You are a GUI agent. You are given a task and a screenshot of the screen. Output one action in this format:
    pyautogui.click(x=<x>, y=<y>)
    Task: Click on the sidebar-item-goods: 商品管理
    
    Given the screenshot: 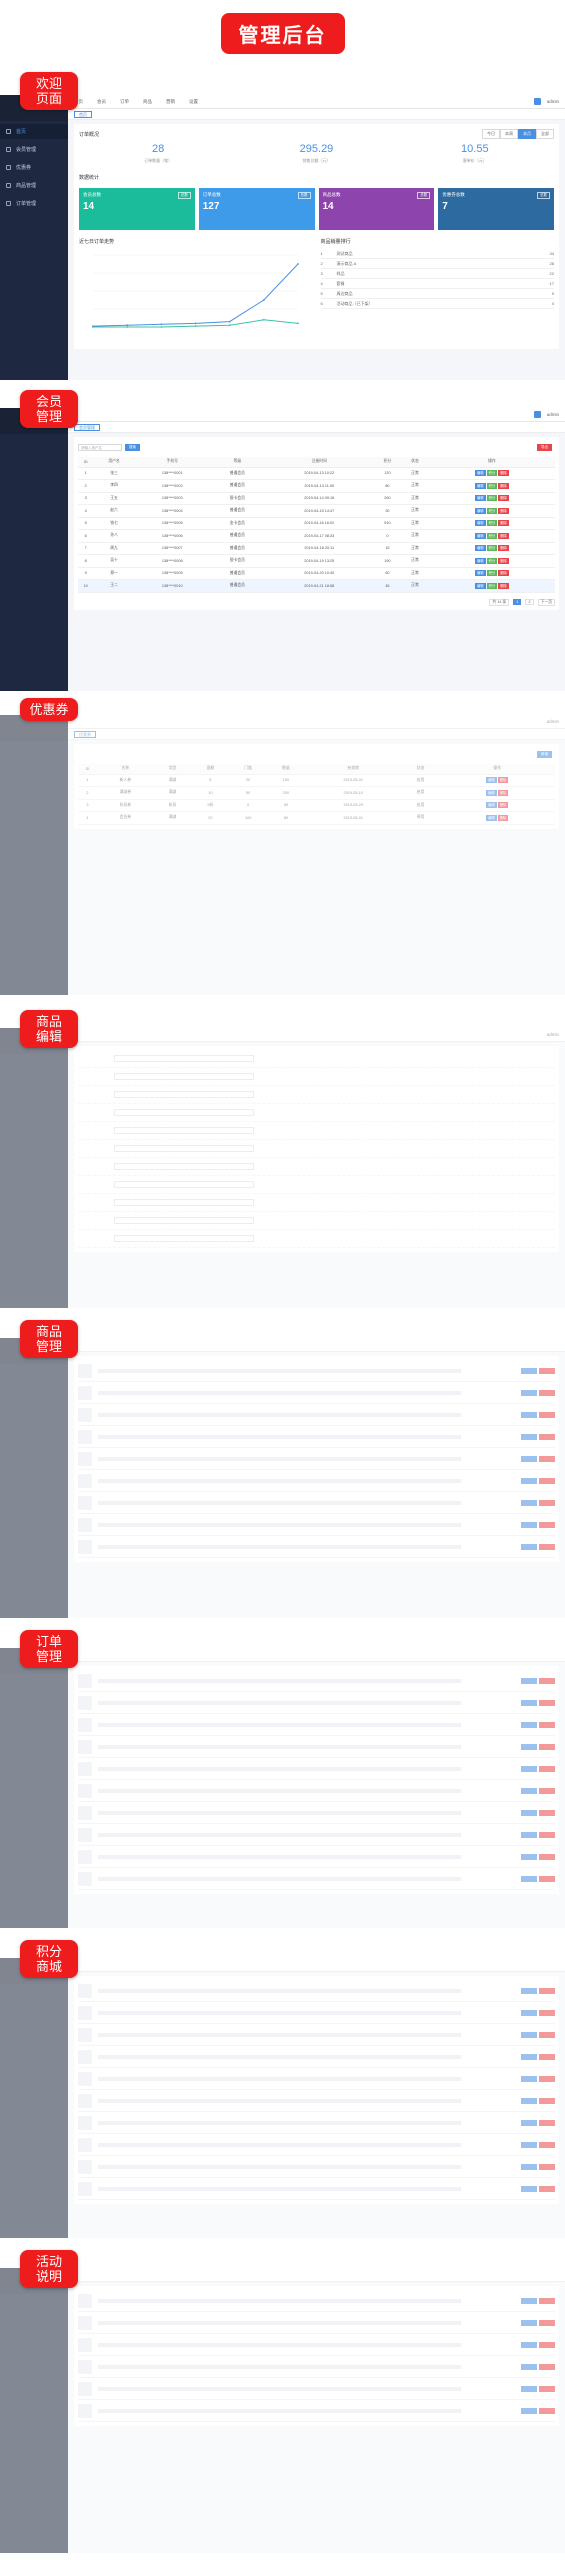 What is the action you would take?
    pyautogui.click(x=34, y=185)
    